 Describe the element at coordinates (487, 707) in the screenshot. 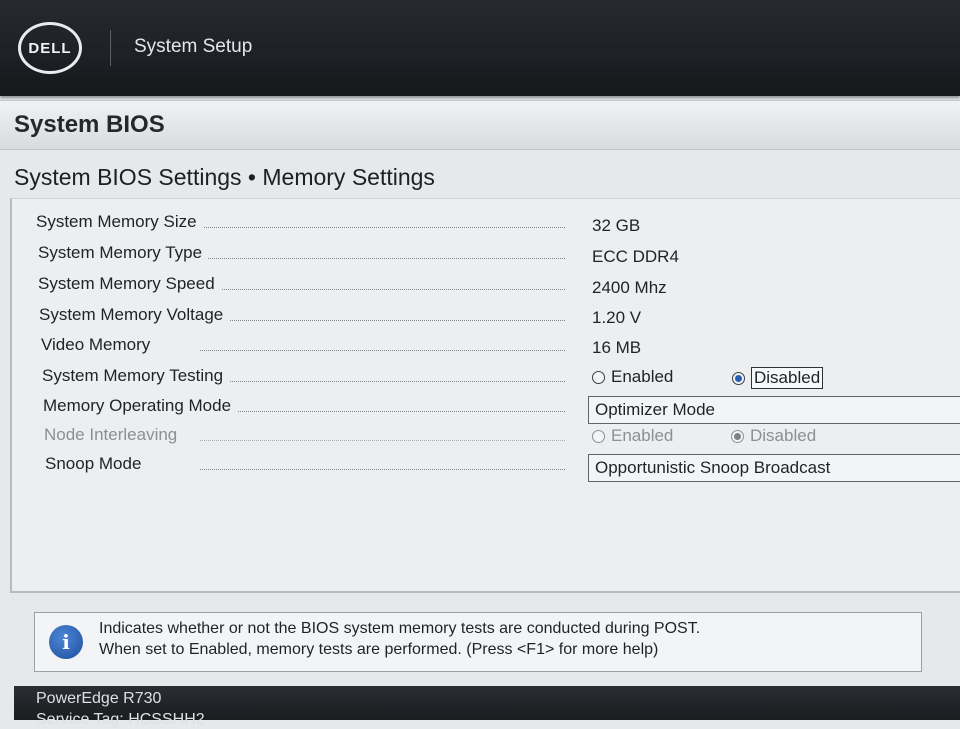

I see `footer-bar: PowerEdge R730 Service Tag: HCSSHH2` at that location.